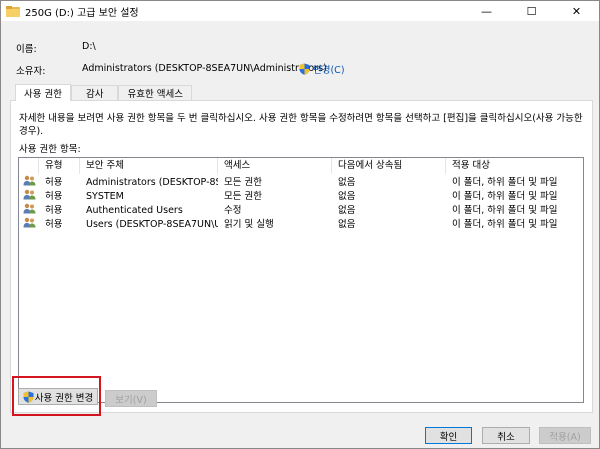  Describe the element at coordinates (155, 92) in the screenshot. I see `tab-effective-access: 유효한 액세스` at that location.